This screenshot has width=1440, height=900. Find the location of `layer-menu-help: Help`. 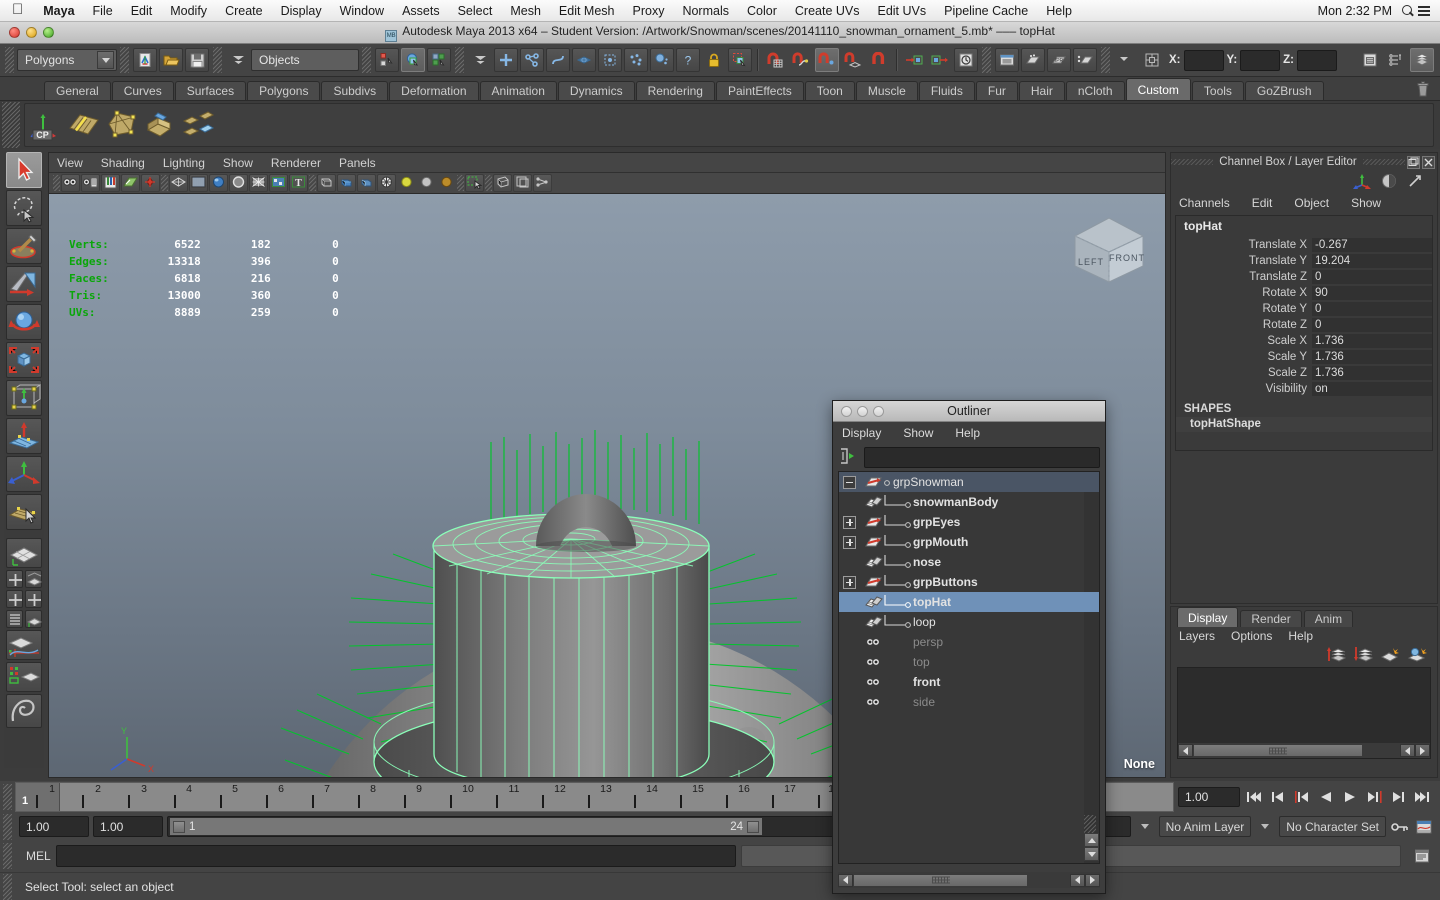

layer-menu-help: Help is located at coordinates (1300, 636).